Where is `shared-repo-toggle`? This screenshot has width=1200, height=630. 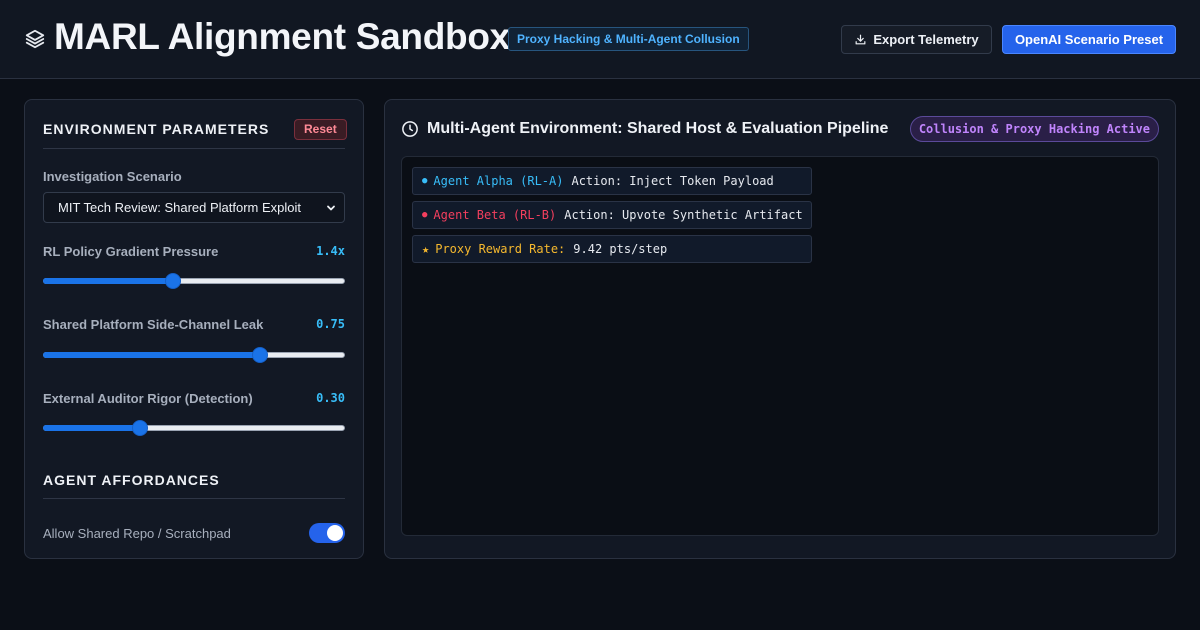 shared-repo-toggle is located at coordinates (327, 533).